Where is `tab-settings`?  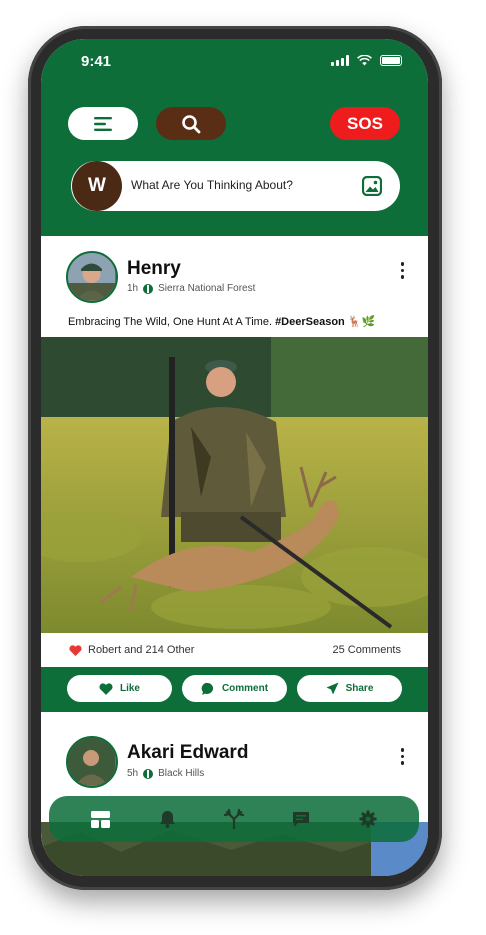
tab-settings is located at coordinates (368, 819).